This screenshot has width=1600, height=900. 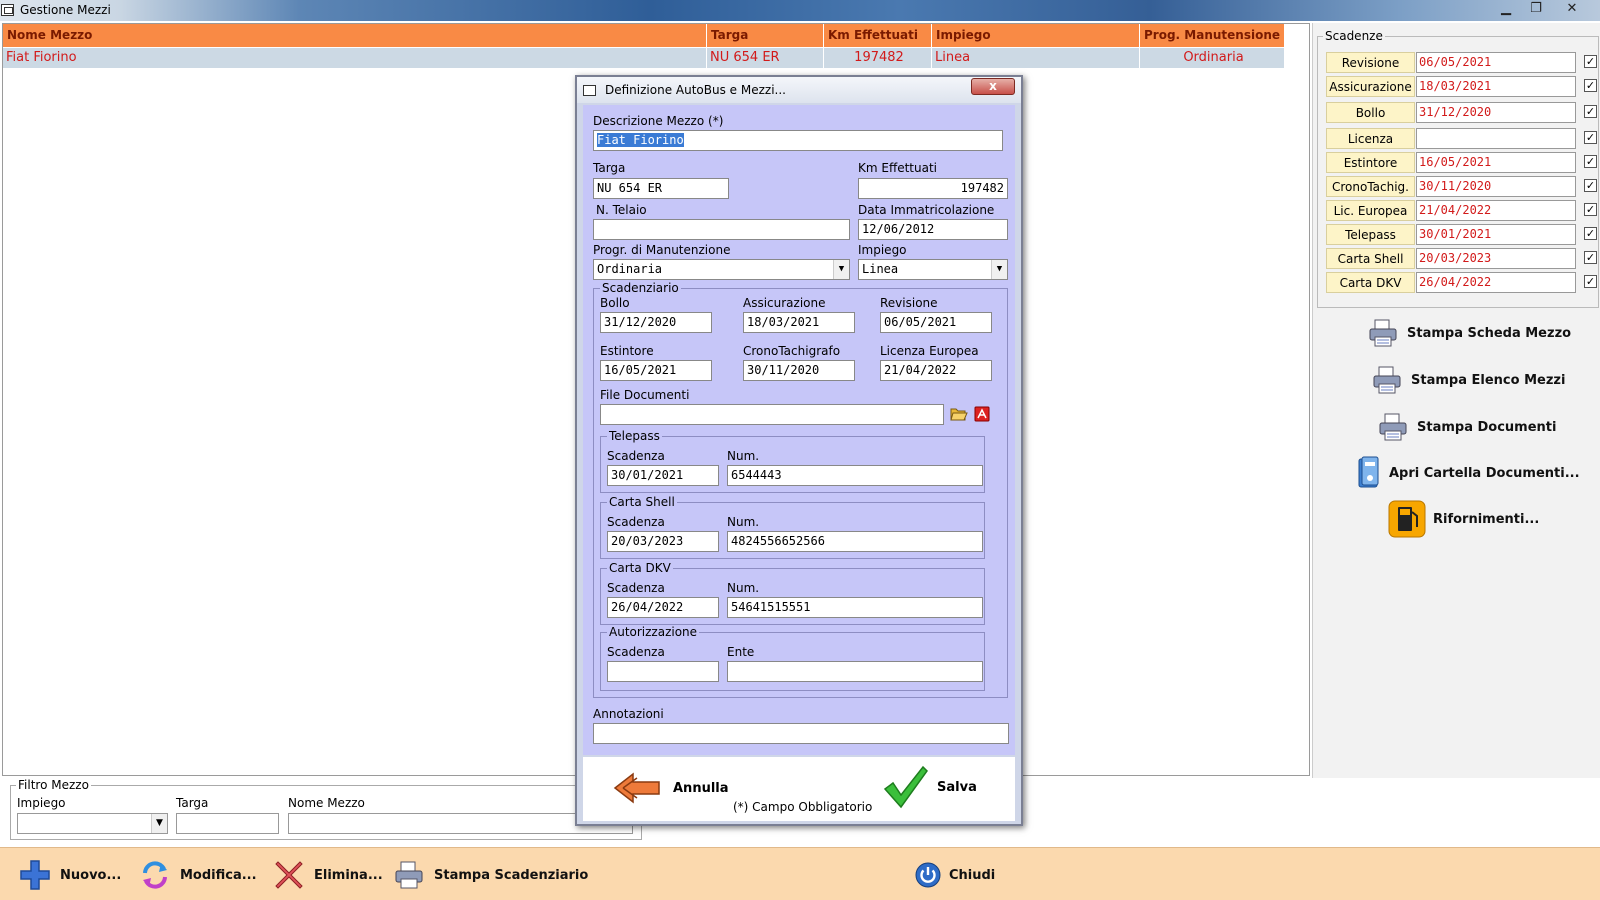 I want to click on bollo-input: 31/12/2020, so click(x=656, y=322).